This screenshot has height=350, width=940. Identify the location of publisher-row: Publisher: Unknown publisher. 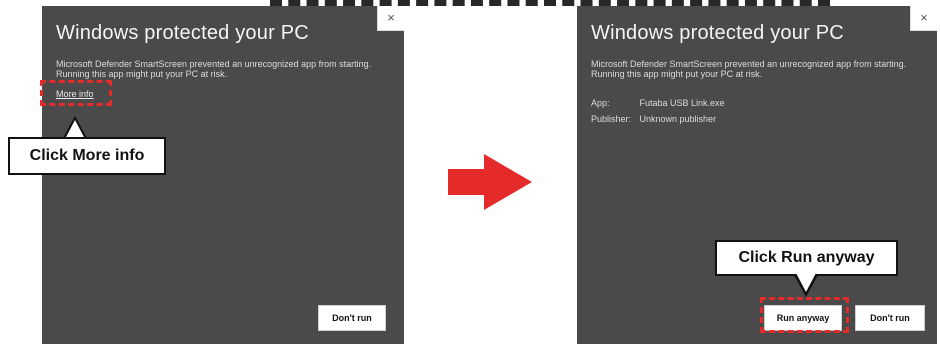
(653, 119).